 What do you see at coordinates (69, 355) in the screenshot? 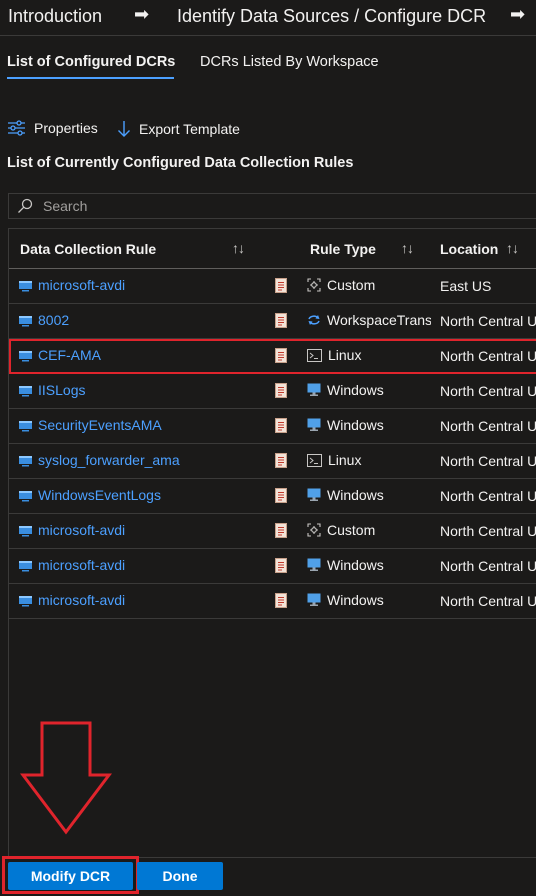
I see `rule-name: CEF-AMA` at bounding box center [69, 355].